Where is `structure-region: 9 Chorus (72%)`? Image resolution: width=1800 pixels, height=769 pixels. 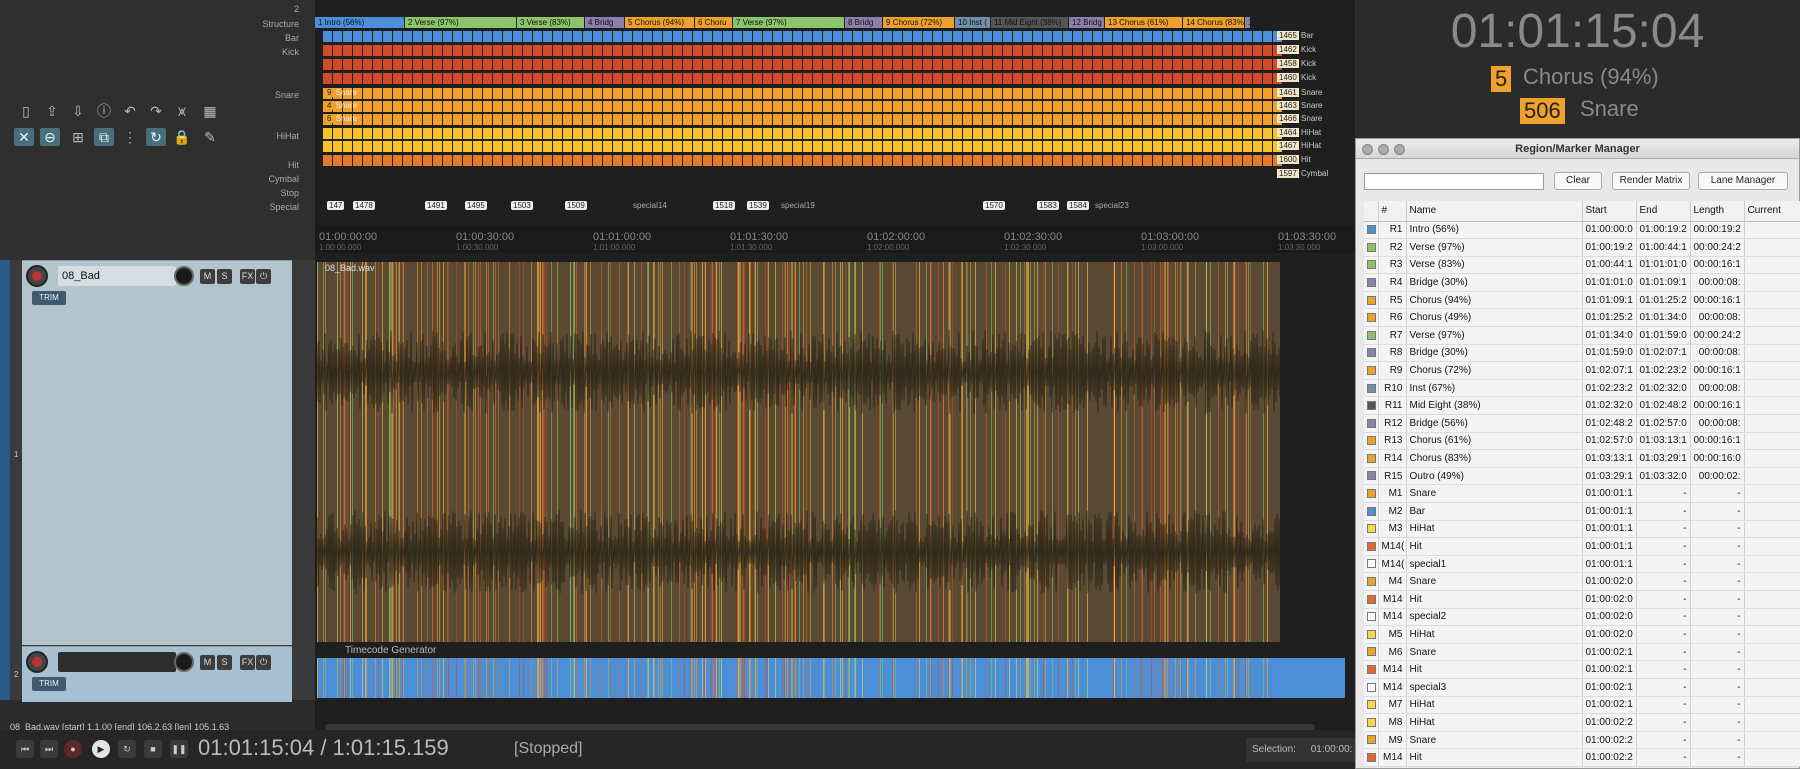 structure-region: 9 Chorus (72%) is located at coordinates (919, 22).